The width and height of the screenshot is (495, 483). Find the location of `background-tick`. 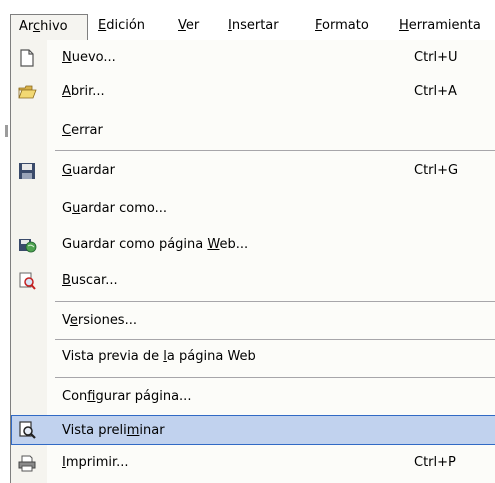

background-tick is located at coordinates (6, 131).